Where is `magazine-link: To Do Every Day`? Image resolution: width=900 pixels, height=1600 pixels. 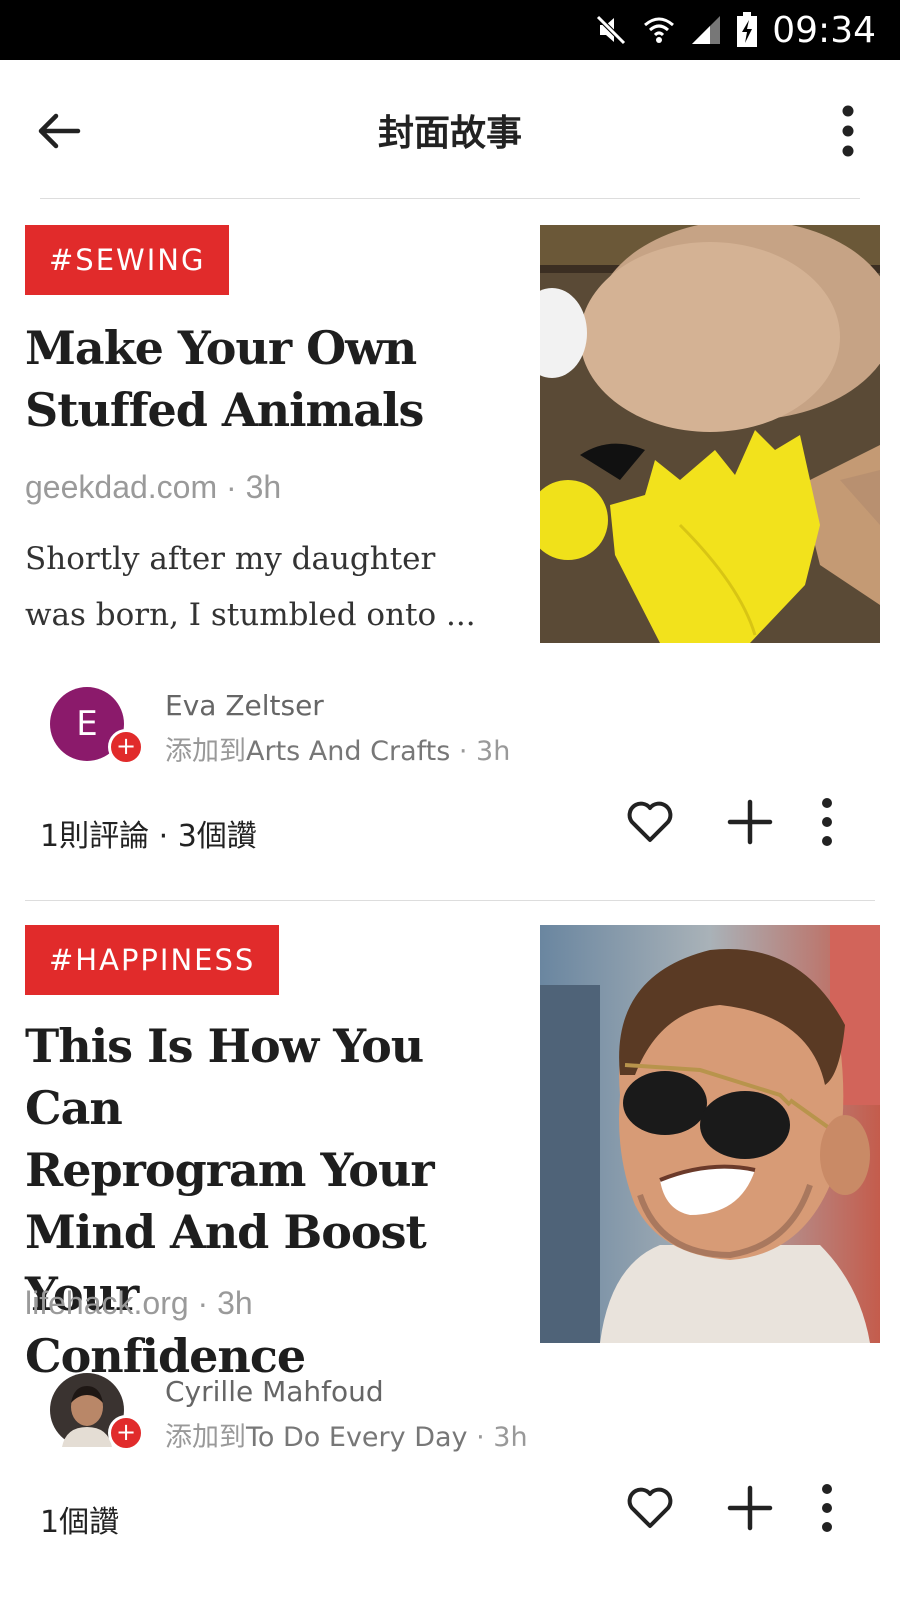 magazine-link: To Do Every Day is located at coordinates (357, 1437).